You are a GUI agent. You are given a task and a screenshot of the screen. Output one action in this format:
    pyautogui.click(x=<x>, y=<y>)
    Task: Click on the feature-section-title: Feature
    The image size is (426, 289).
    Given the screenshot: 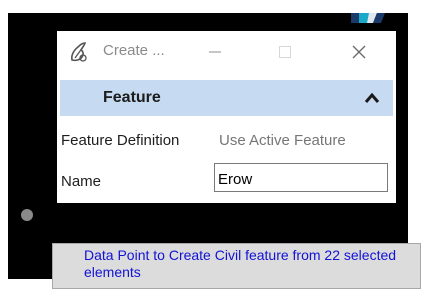 What is the action you would take?
    pyautogui.click(x=132, y=97)
    